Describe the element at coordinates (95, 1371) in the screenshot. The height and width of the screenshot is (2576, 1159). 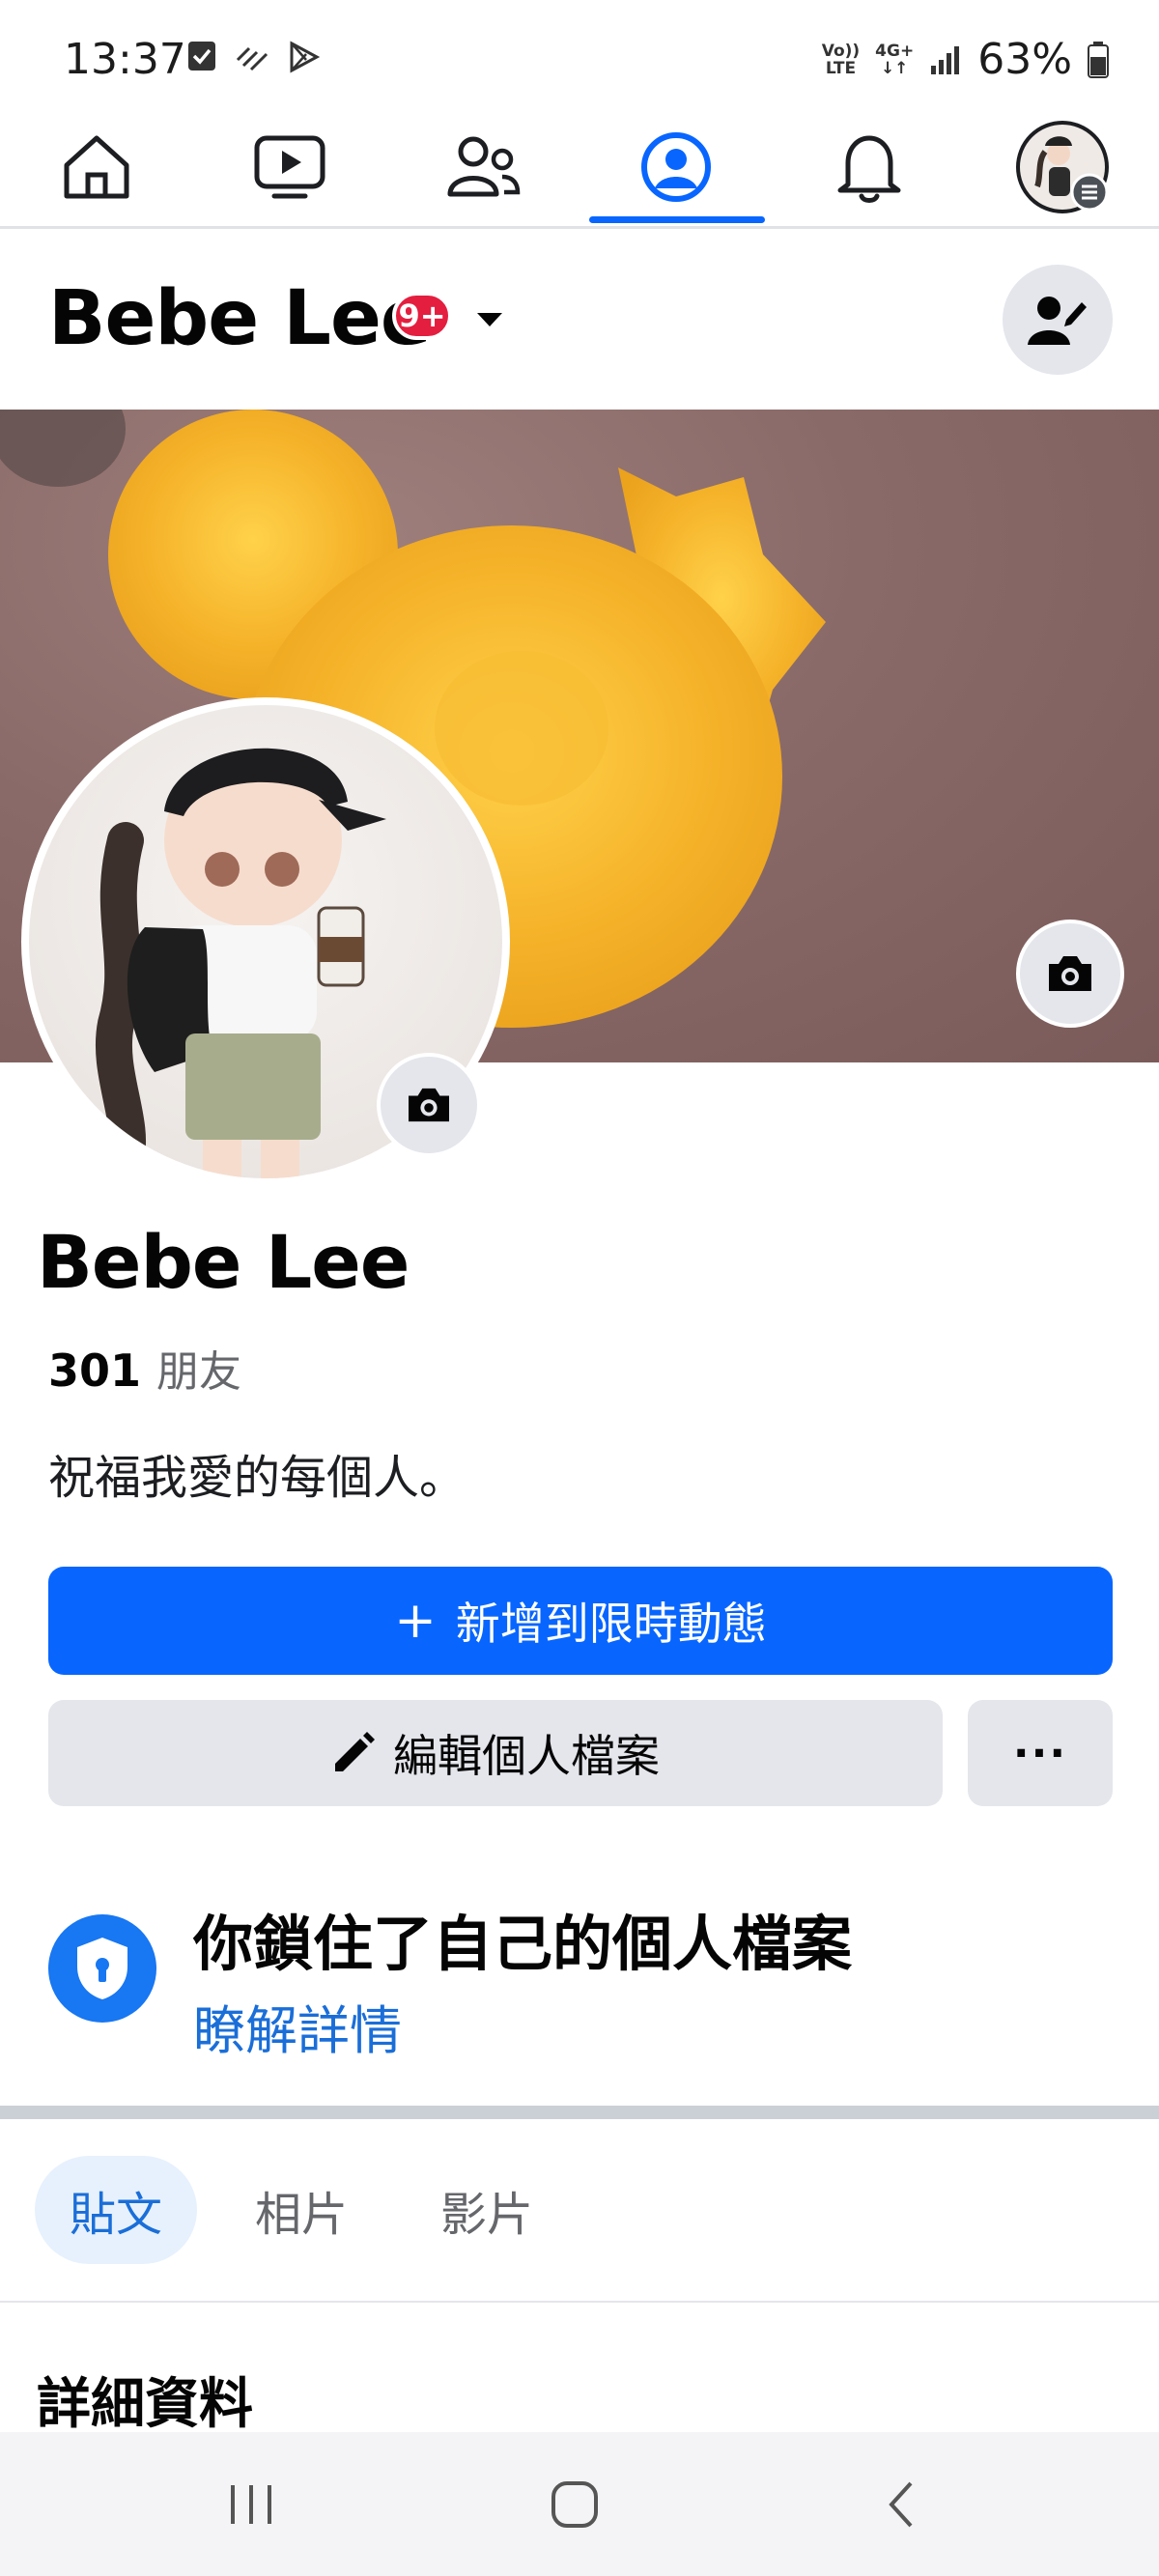
I see `friend-count: 301` at that location.